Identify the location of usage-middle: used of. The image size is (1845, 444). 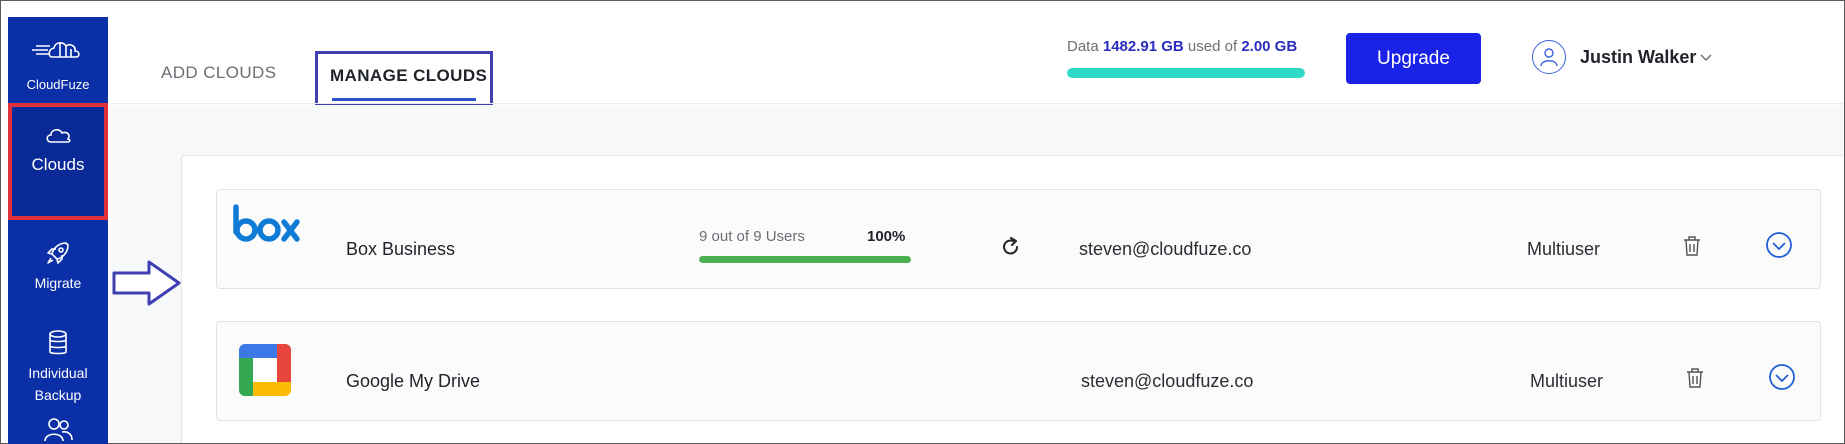
(1212, 46).